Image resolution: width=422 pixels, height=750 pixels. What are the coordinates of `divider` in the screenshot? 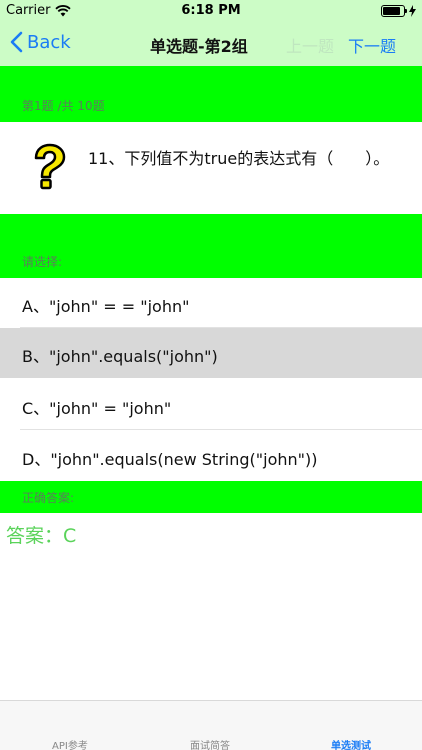 It's located at (221, 429).